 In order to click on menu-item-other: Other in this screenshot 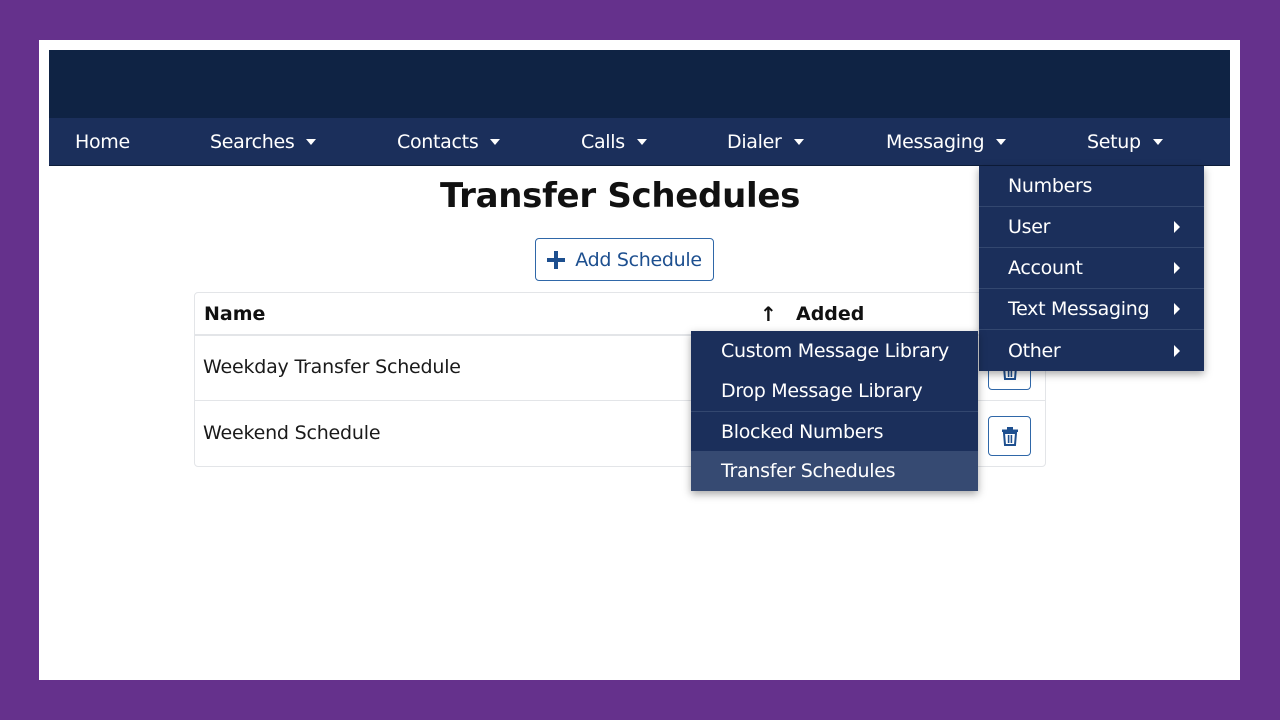, I will do `click(1091, 350)`.